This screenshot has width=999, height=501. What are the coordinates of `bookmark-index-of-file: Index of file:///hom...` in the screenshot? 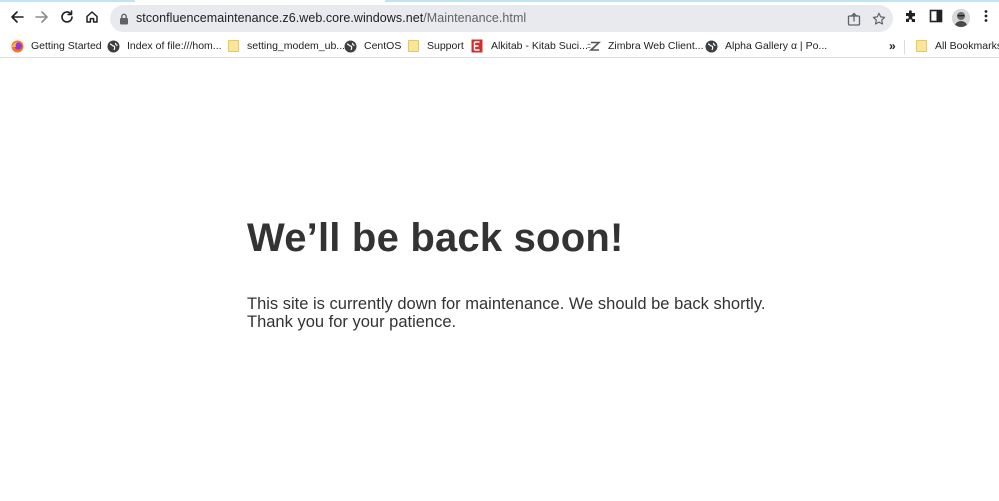 It's located at (164, 46).